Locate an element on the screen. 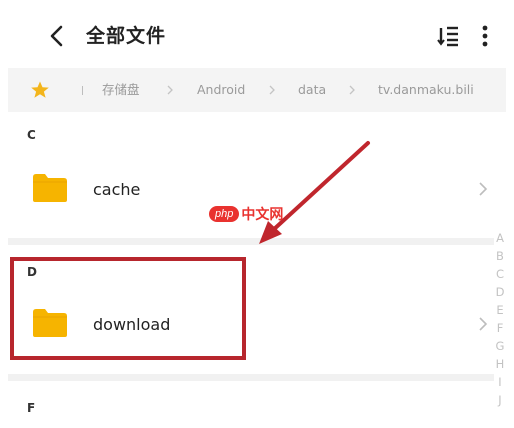  index-letter-a: A is located at coordinates (500, 239).